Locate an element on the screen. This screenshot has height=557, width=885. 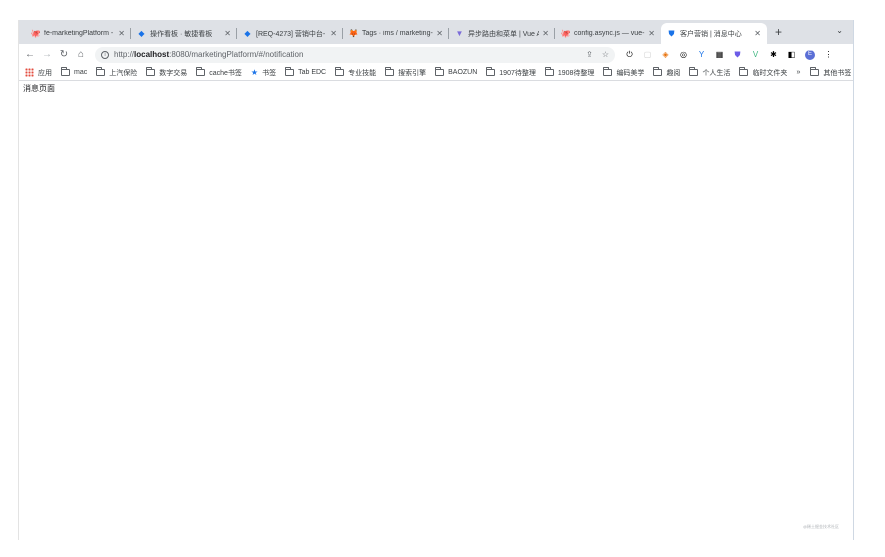
bookmarks-overflow-button: » is located at coordinates (798, 72).